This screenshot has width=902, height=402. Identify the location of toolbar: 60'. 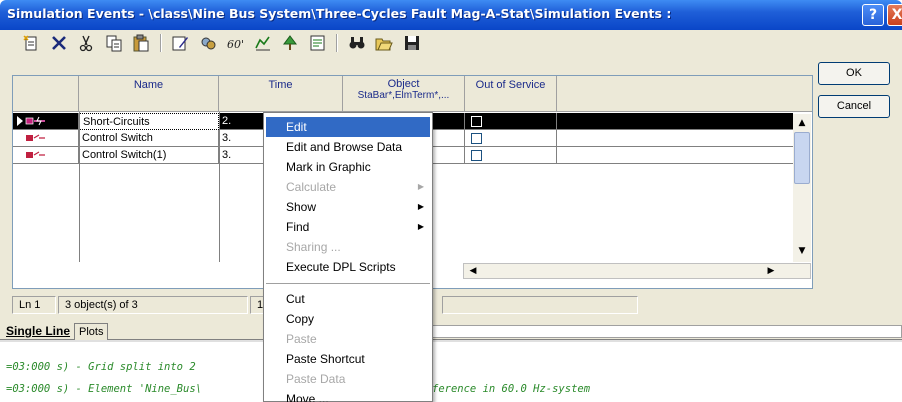
(224, 45).